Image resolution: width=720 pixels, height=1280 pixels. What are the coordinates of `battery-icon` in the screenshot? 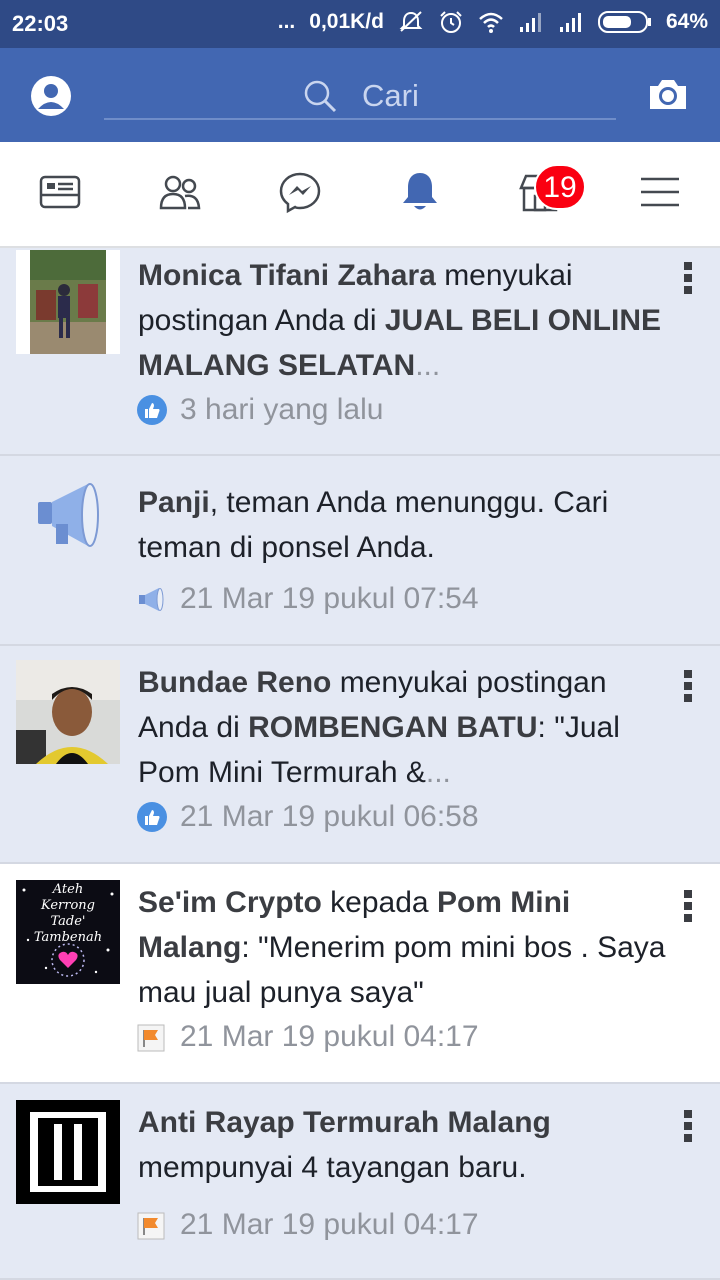 It's located at (624, 22).